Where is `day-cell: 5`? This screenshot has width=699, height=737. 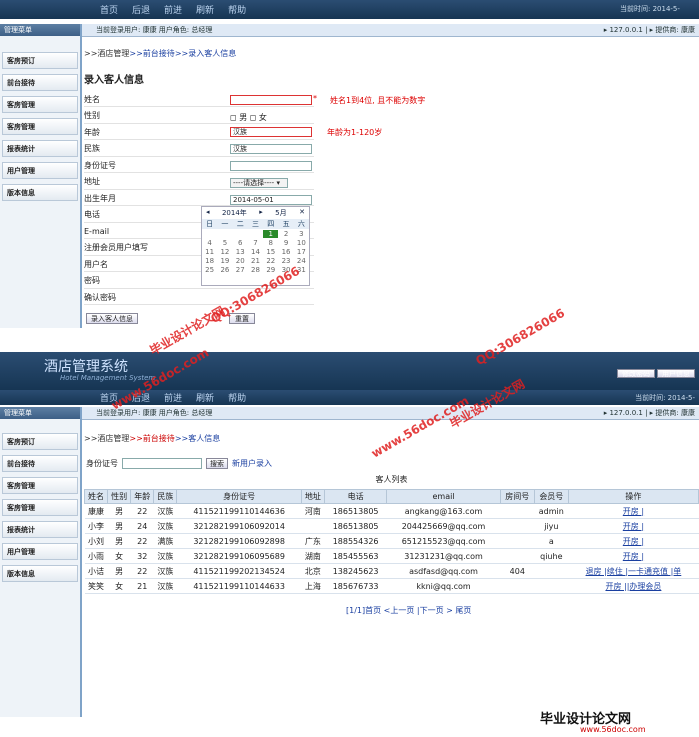
day-cell: 5 is located at coordinates (224, 243).